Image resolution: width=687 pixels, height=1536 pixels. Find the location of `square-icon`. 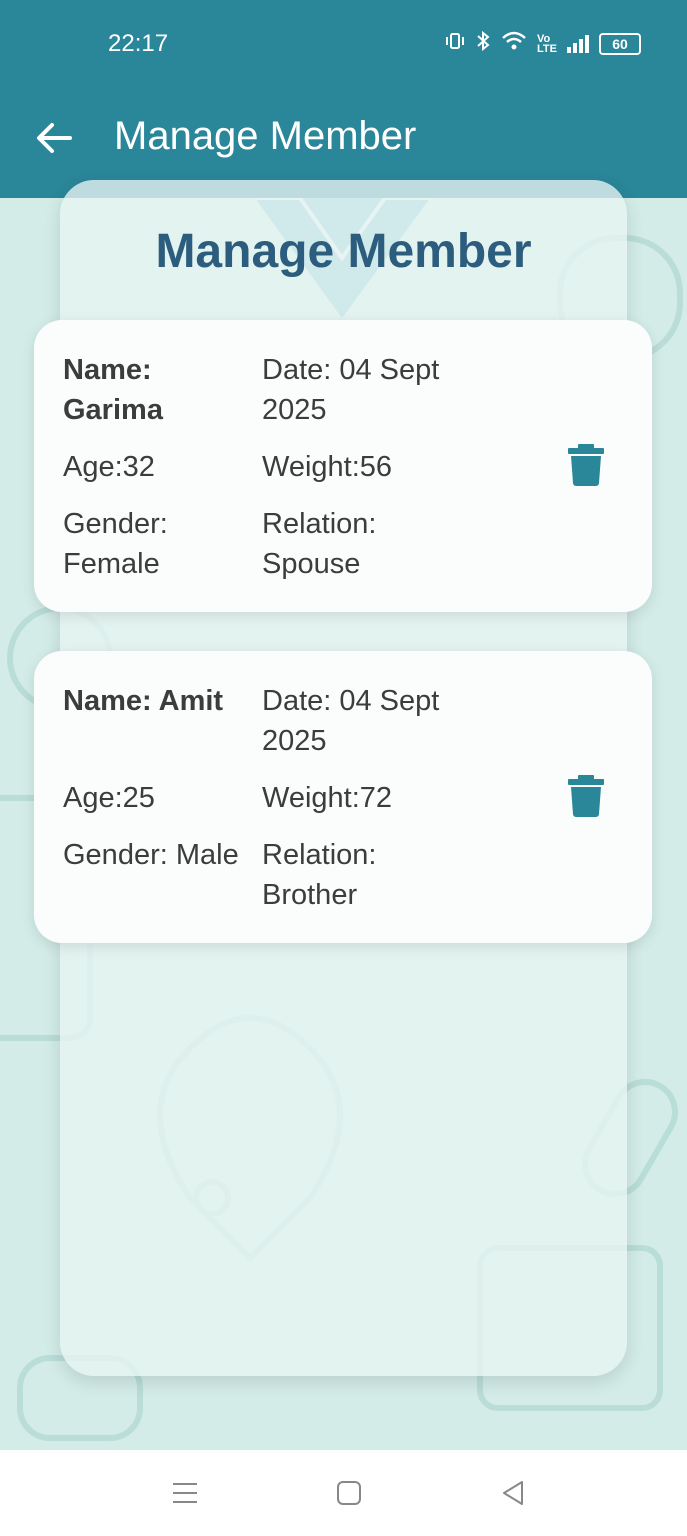

square-icon is located at coordinates (349, 1493).